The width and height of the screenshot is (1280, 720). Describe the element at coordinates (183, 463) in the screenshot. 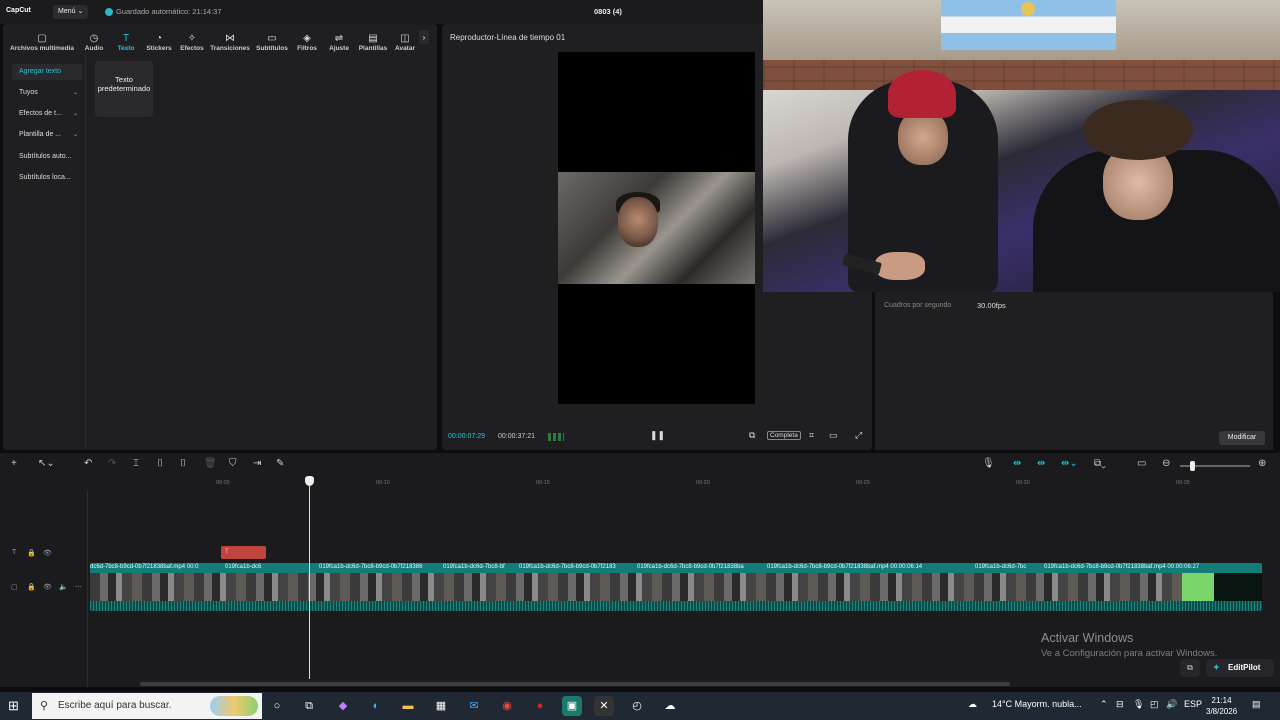

I see `split-right-icon: ⌷` at that location.